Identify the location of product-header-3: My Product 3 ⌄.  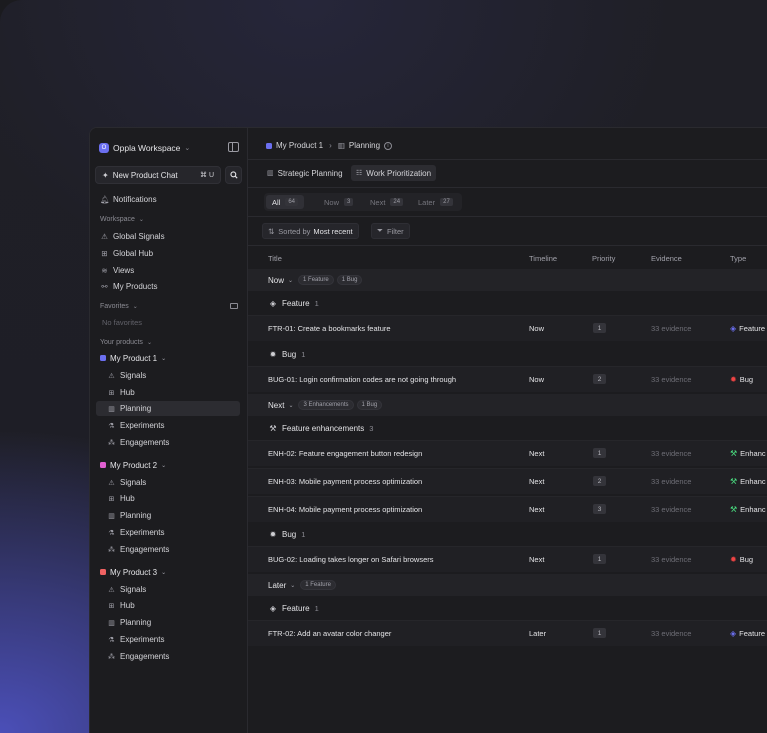
(133, 572).